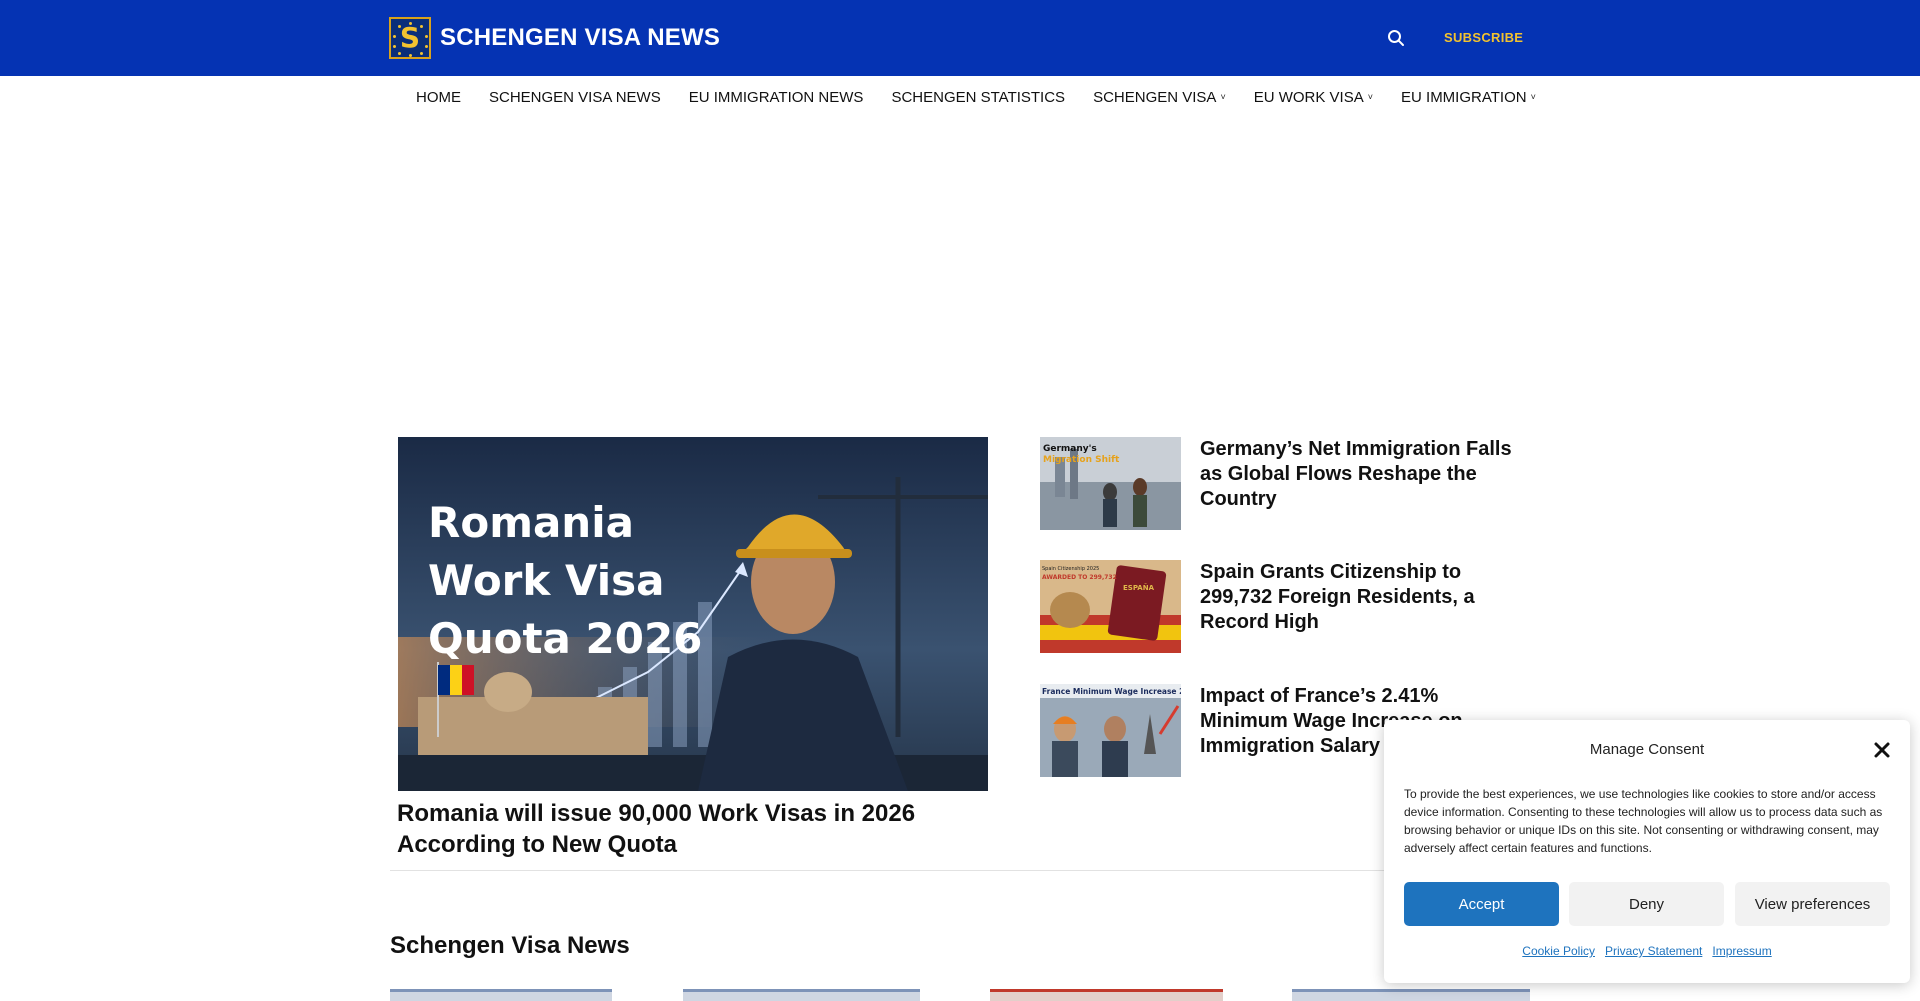  Describe the element at coordinates (1646, 904) in the screenshot. I see `deny-button: Deny` at that location.